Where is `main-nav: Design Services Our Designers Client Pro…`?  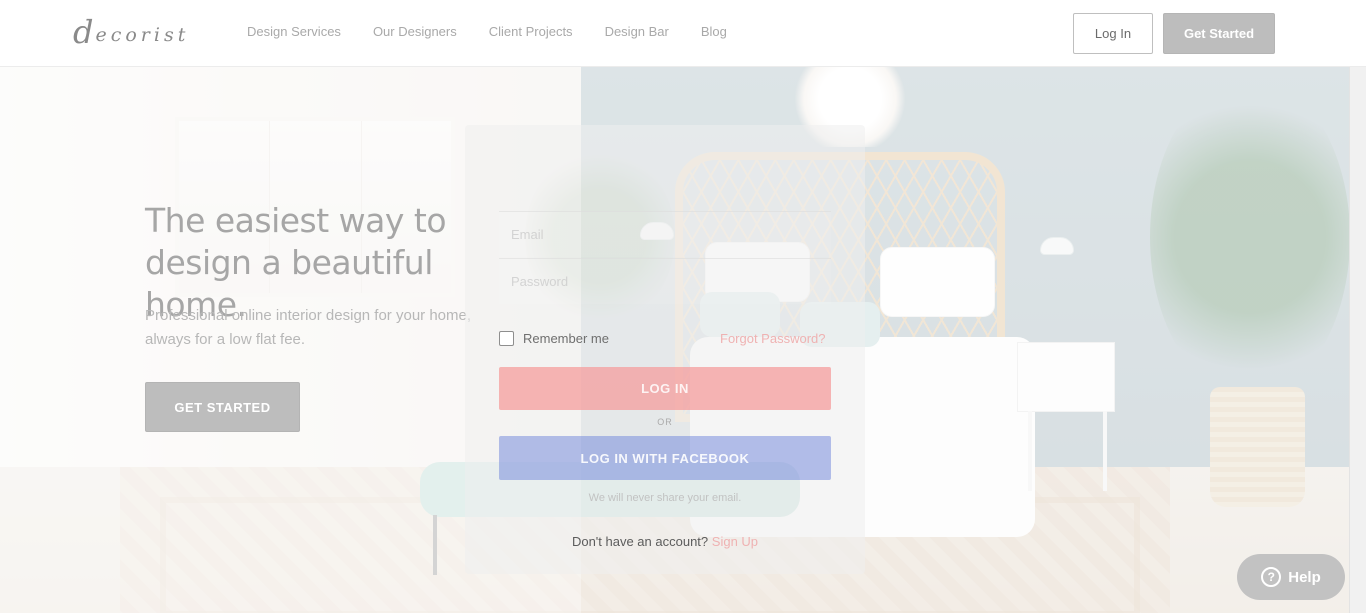
main-nav: Design Services Our Designers Client Pro… is located at coordinates (503, 31).